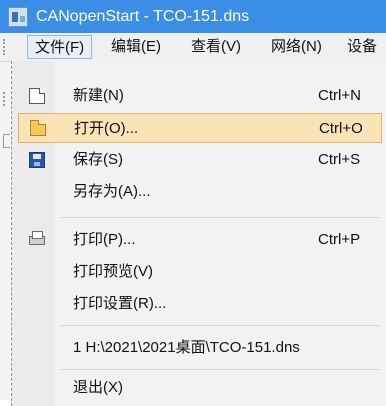 This screenshot has width=386, height=406. I want to click on menu-bar: 文件(F) 编辑(E) 查看(V) 网络(N) 设备, so click(193, 47).